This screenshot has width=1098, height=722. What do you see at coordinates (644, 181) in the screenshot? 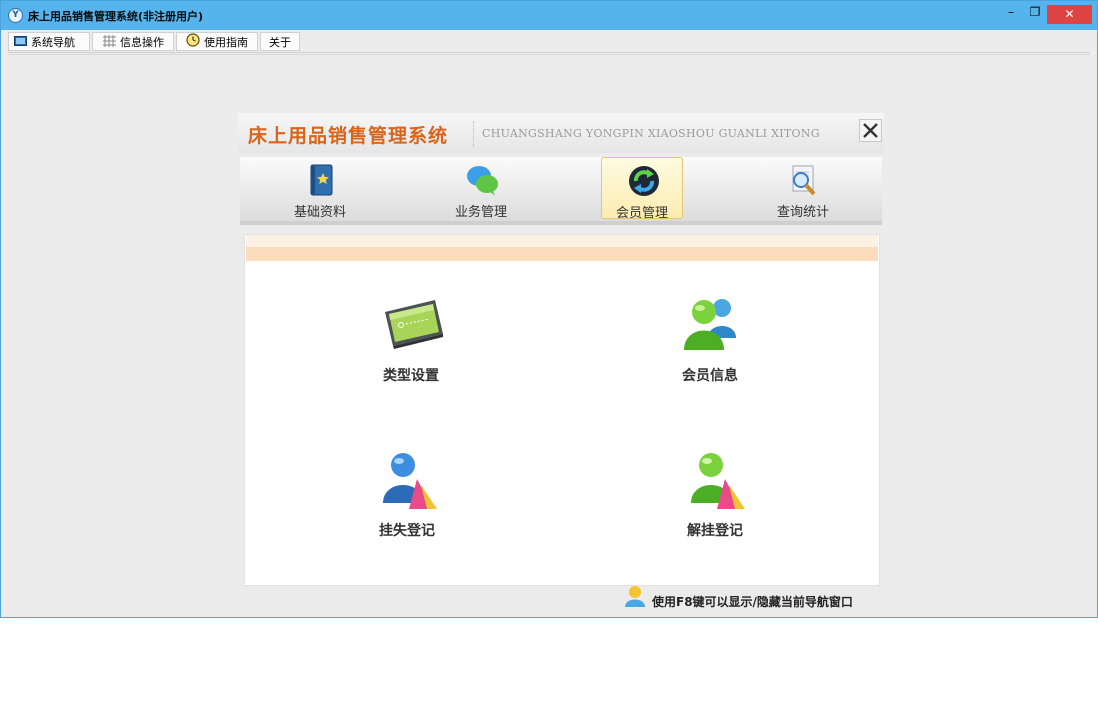
I see `sync-arrows-icon` at bounding box center [644, 181].